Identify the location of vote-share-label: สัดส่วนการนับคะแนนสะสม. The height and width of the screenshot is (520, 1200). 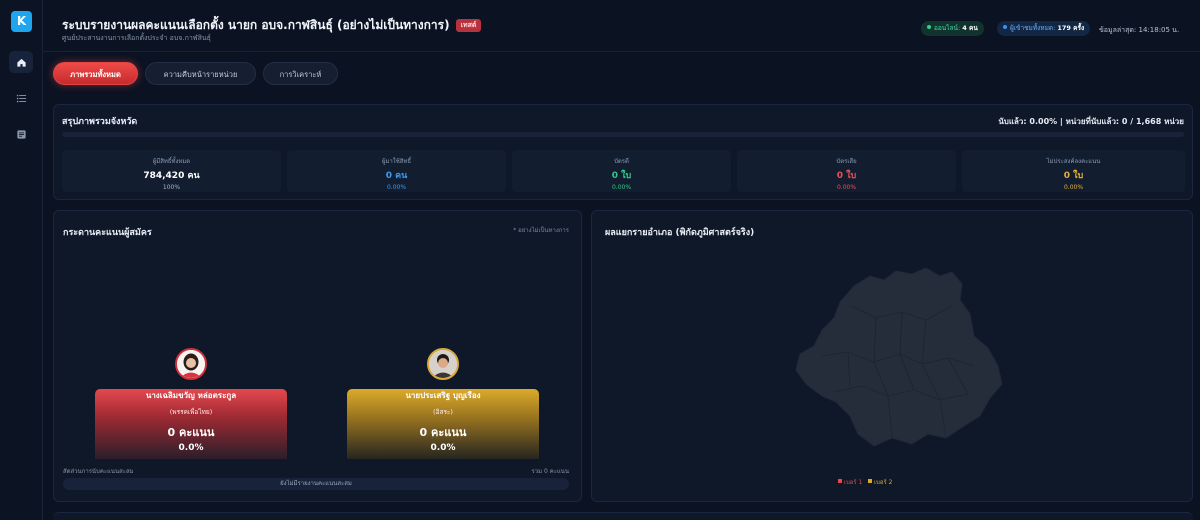
(98, 471).